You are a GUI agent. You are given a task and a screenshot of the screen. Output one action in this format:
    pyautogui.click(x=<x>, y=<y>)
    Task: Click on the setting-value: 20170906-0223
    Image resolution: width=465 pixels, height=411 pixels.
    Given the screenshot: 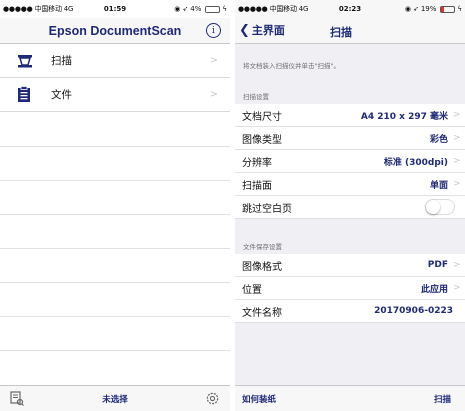 What is the action you would take?
    pyautogui.click(x=413, y=311)
    